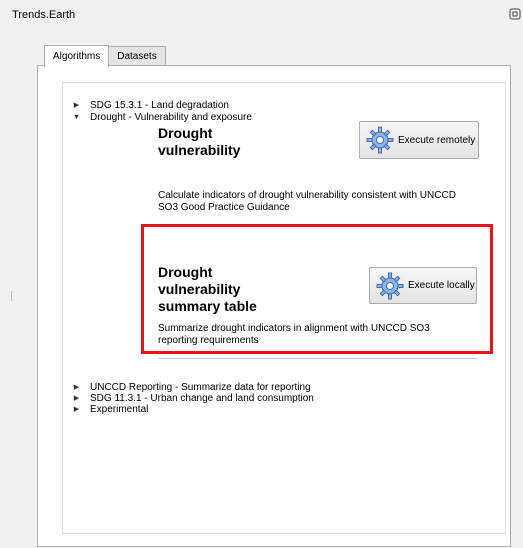 This screenshot has height=548, width=523. I want to click on tree-item-drought: ▼ Drought - Vulnerability and exposure, so click(157, 117).